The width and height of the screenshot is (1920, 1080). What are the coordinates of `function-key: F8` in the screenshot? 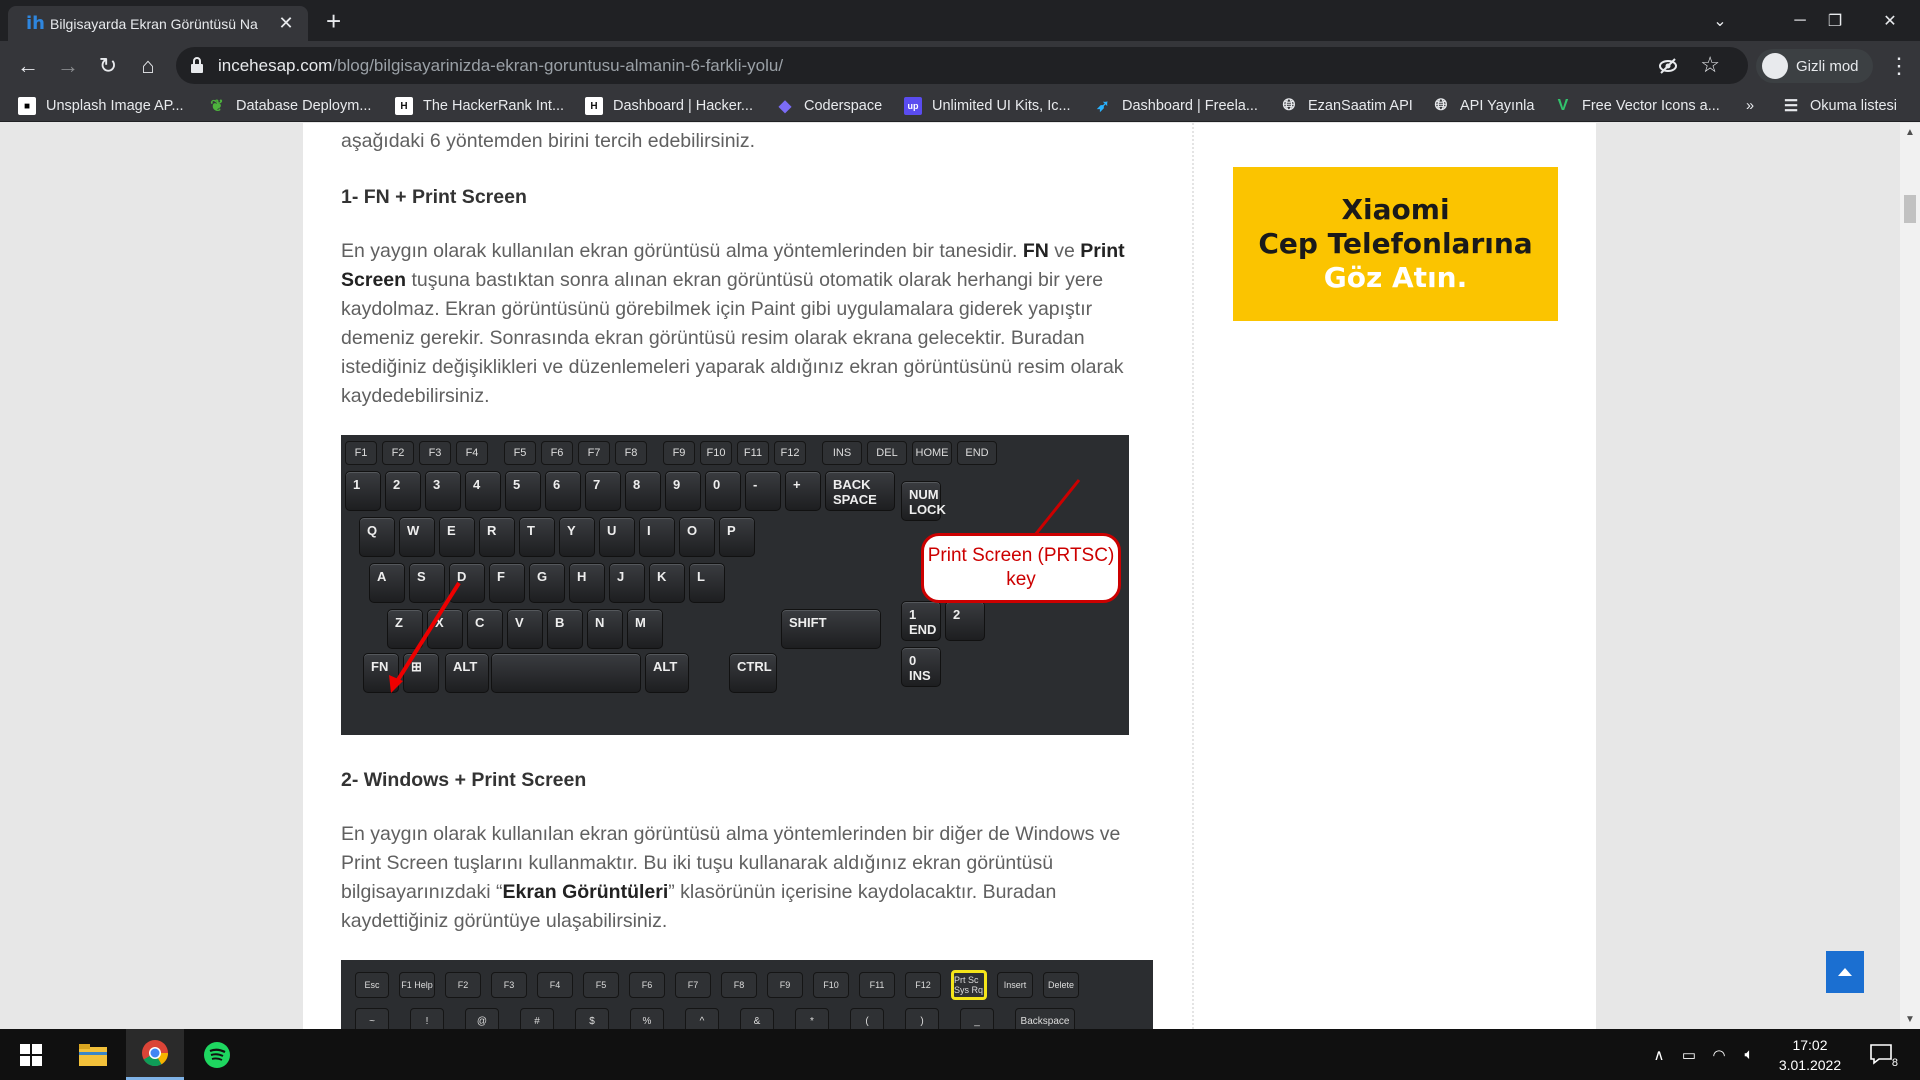 It's located at (739, 985).